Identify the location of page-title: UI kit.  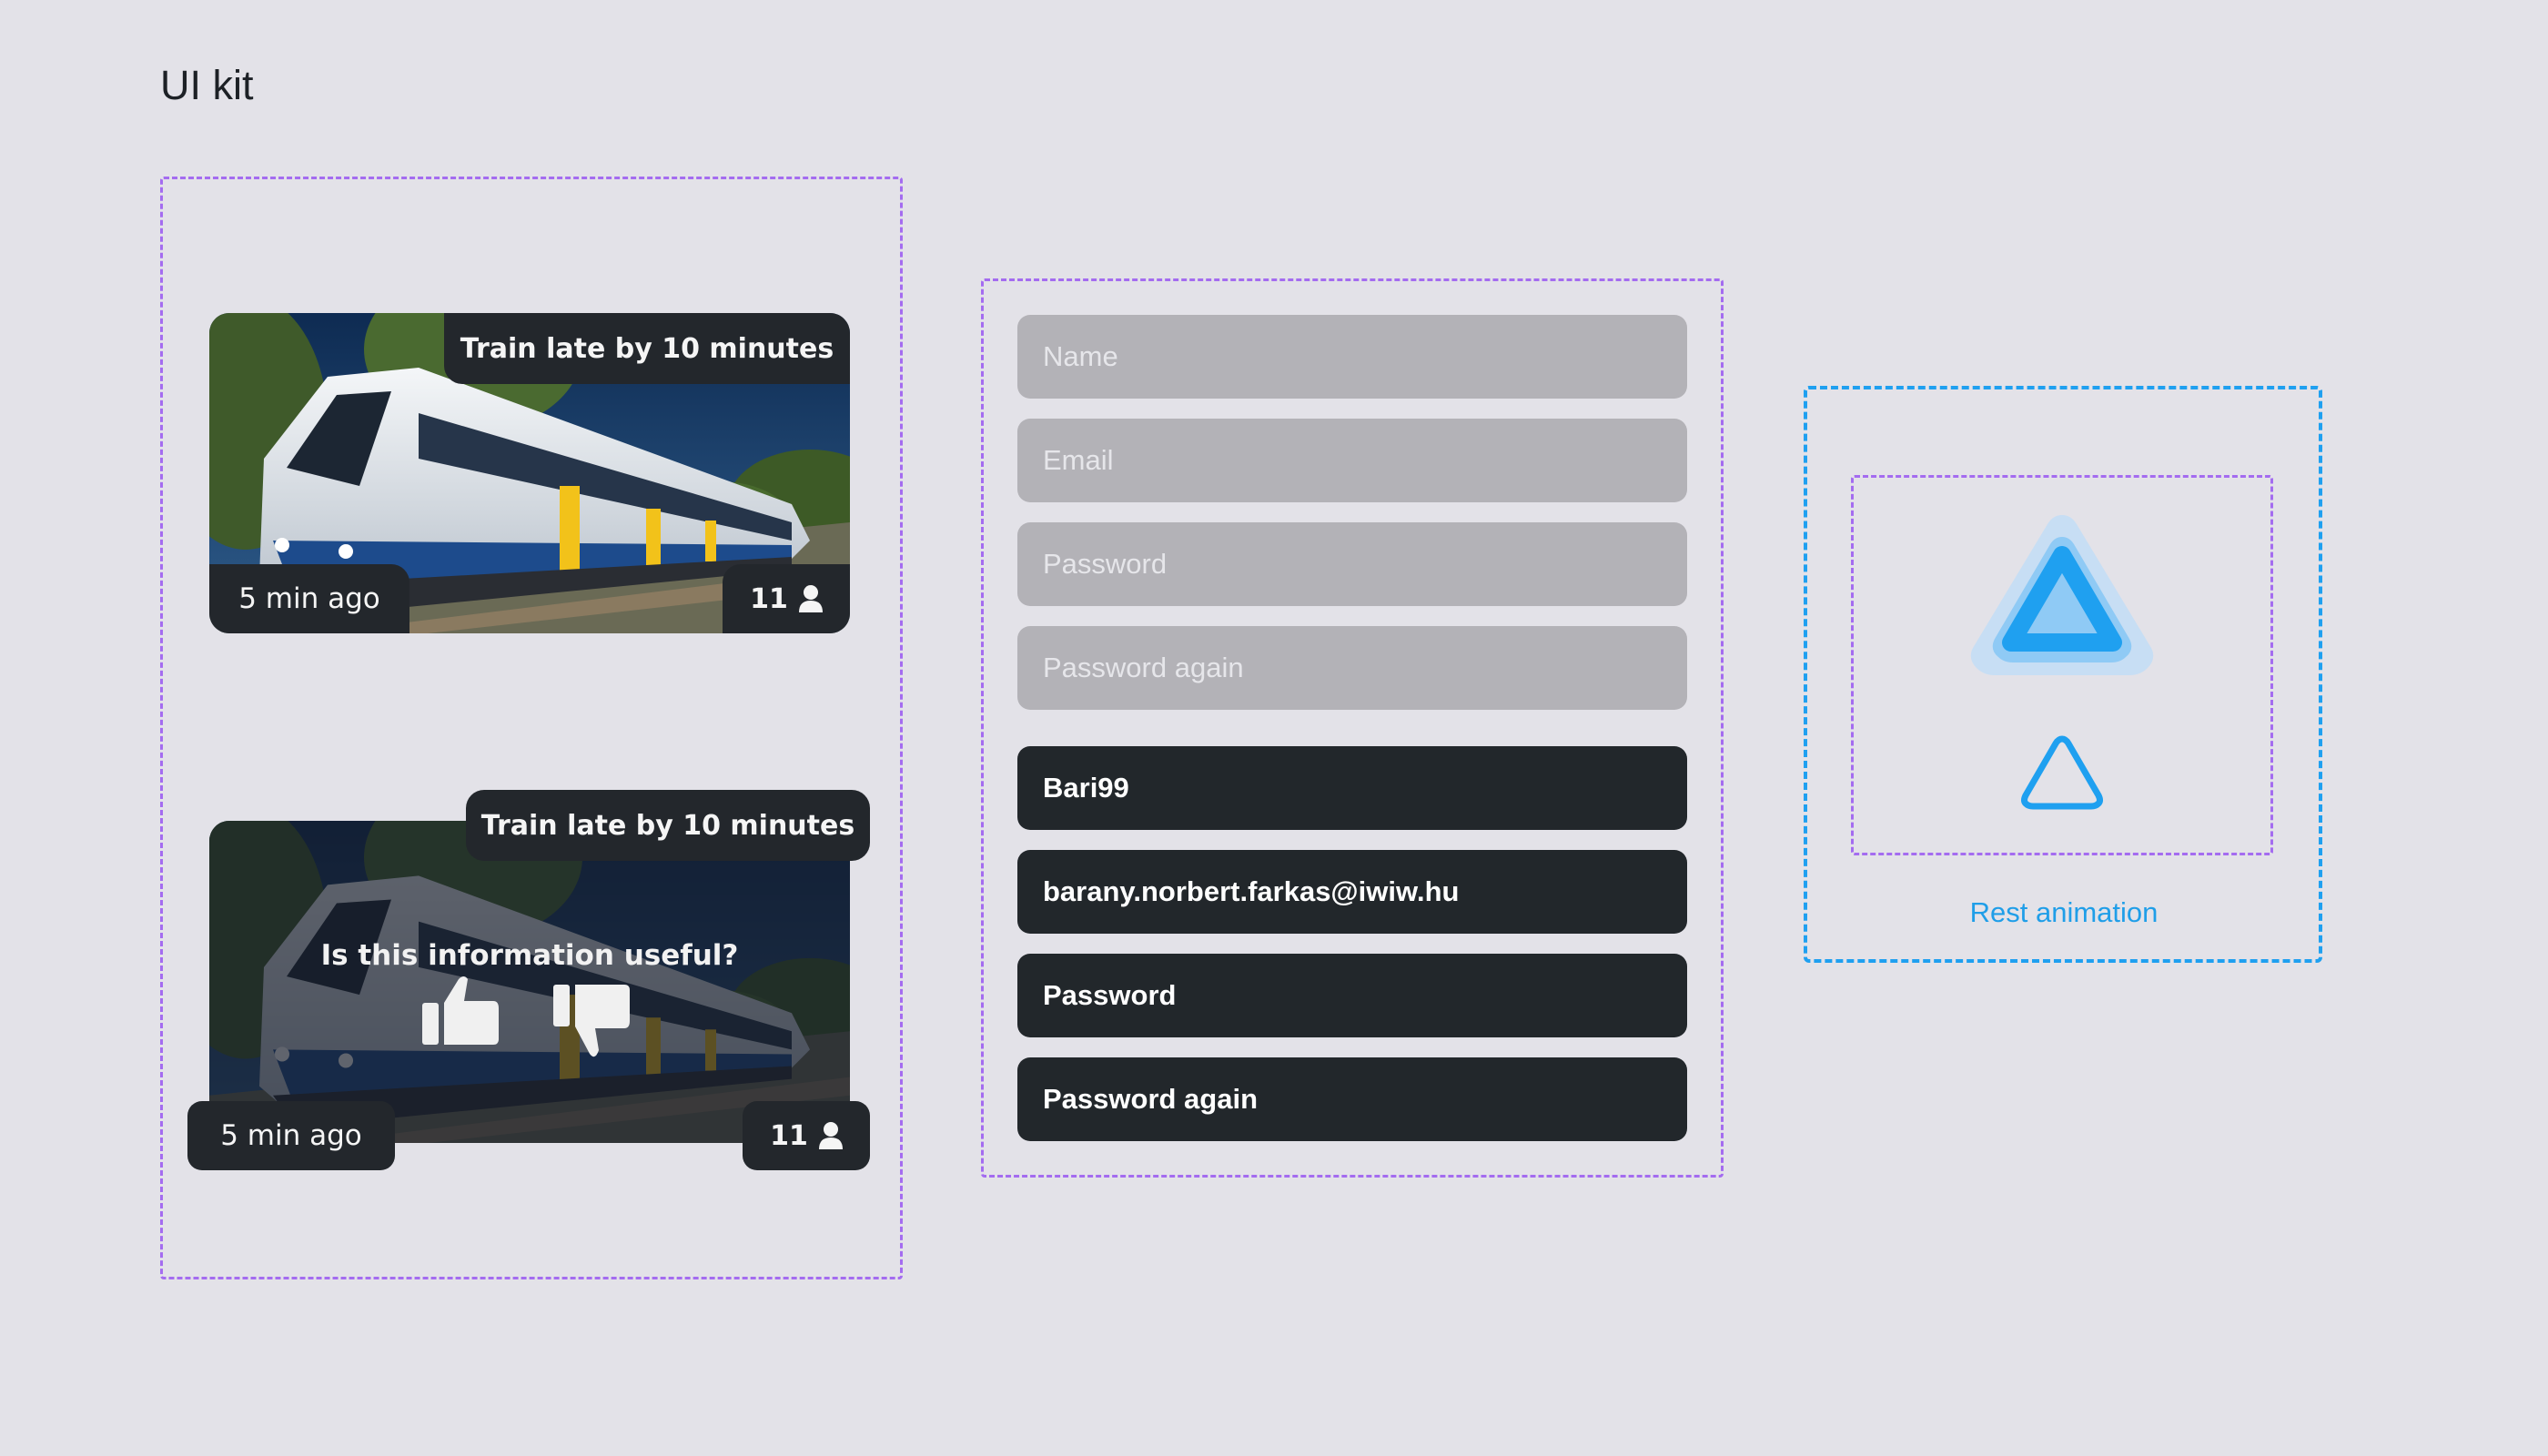
(207, 85).